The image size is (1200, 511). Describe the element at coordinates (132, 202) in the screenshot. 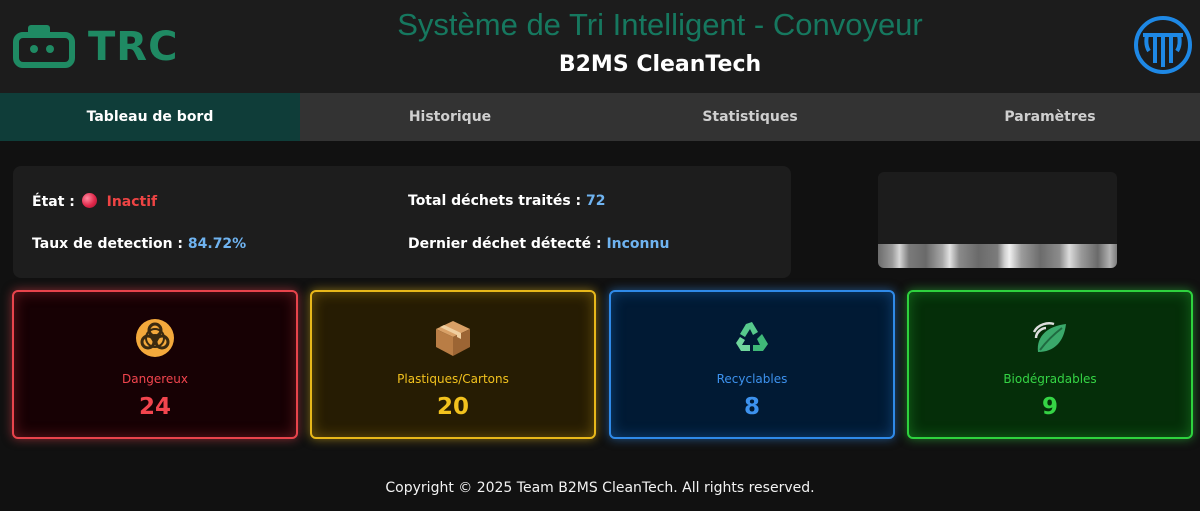

I see `etat-value: Inactif` at that location.